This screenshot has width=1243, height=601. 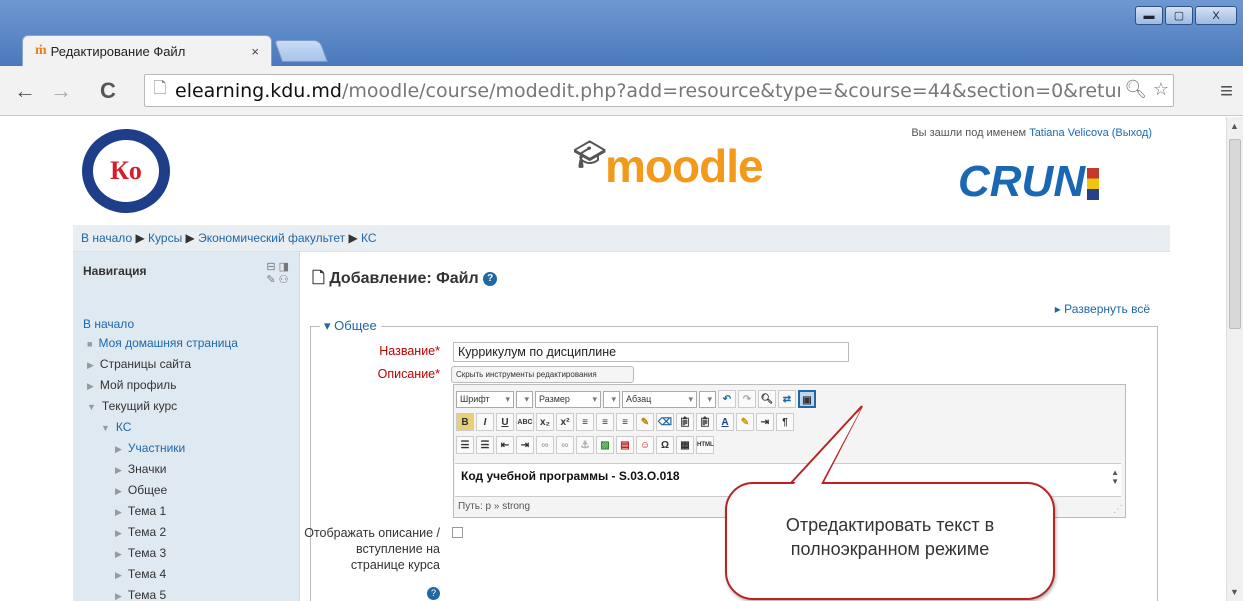 What do you see at coordinates (108, 324) in the screenshot?
I see `nav-home: В начало` at bounding box center [108, 324].